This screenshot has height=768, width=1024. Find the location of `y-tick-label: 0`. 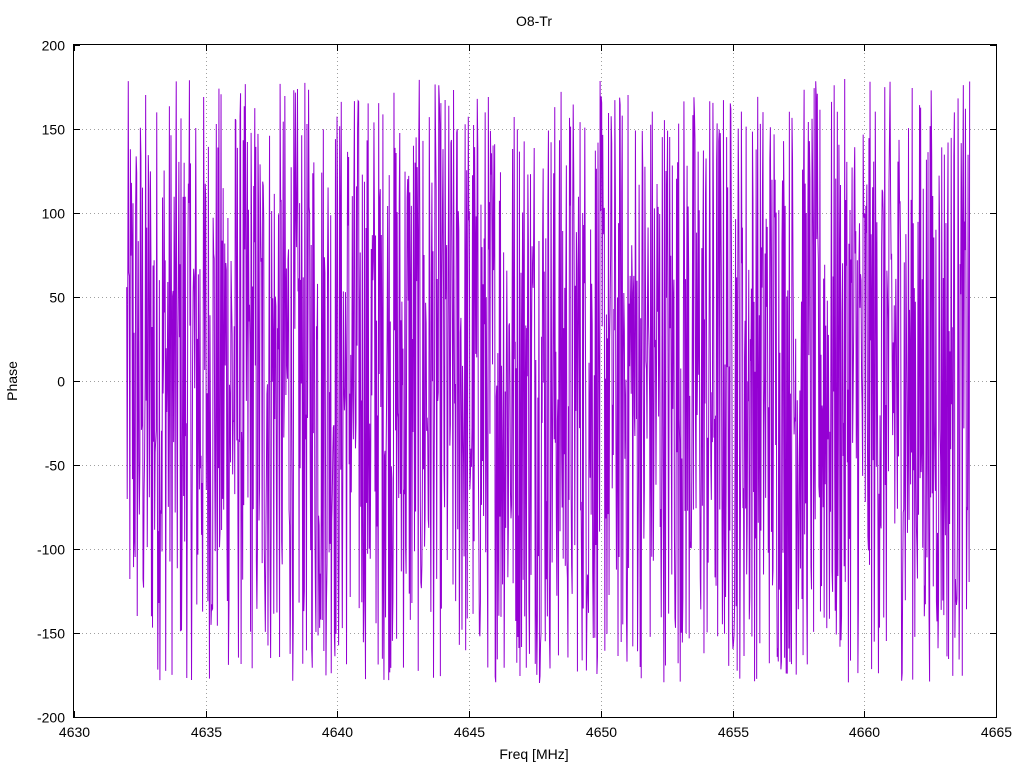

y-tick-label: 0 is located at coordinates (61, 382).